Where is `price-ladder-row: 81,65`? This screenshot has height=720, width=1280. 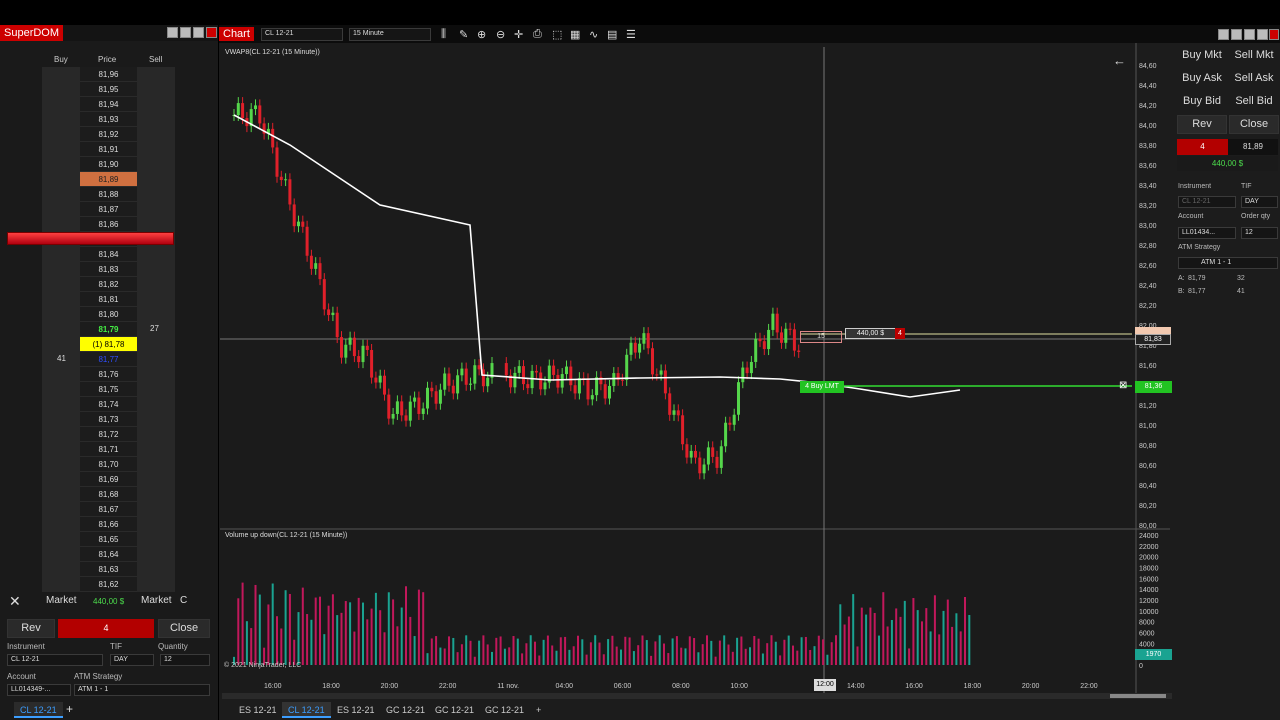 price-ladder-row: 81,65 is located at coordinates (108, 539).